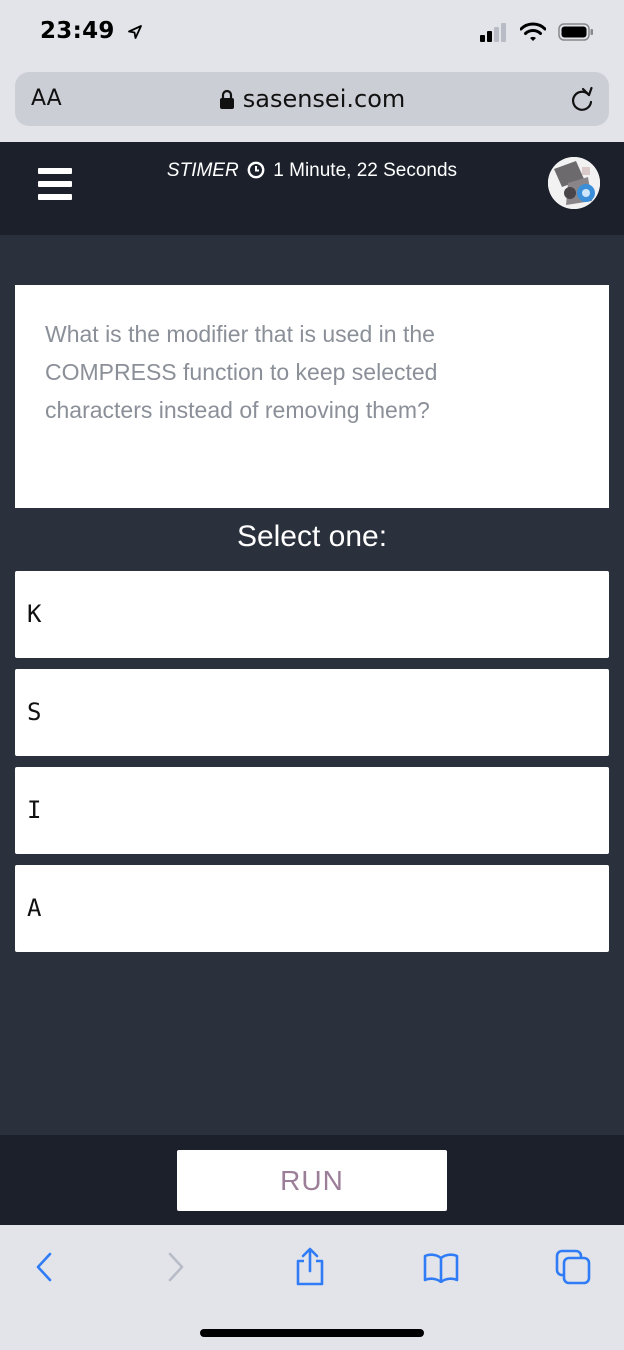 The height and width of the screenshot is (1350, 624). I want to click on forward-button, so click(176, 1267).